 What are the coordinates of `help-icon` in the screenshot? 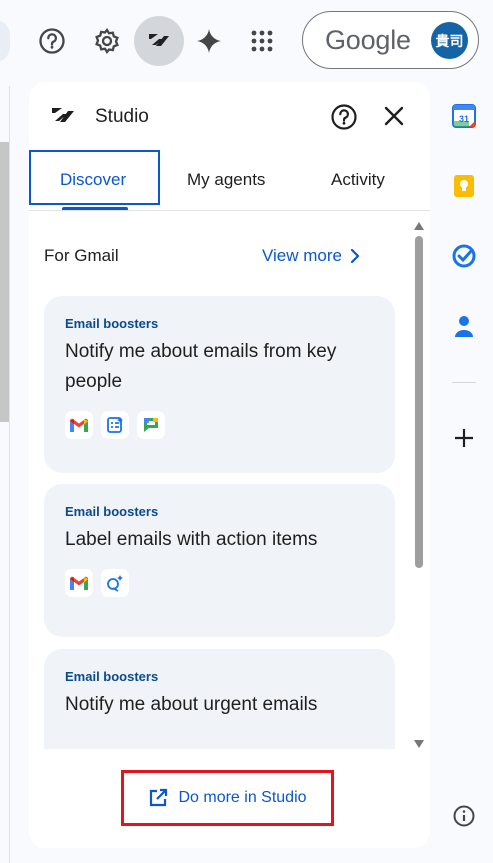 It's located at (52, 41).